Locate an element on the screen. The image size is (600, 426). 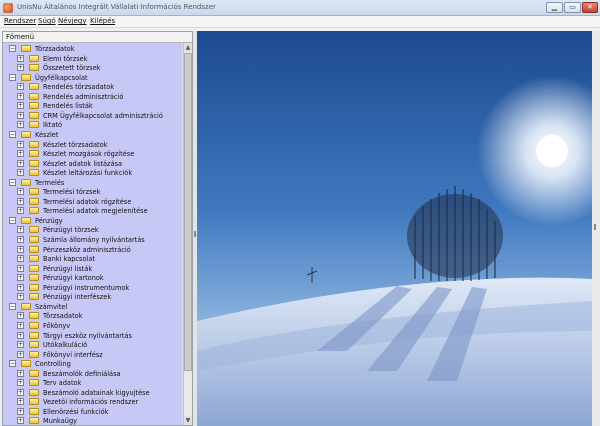
scroll-up-arrow-icon: ▲ is located at coordinates (188, 47).